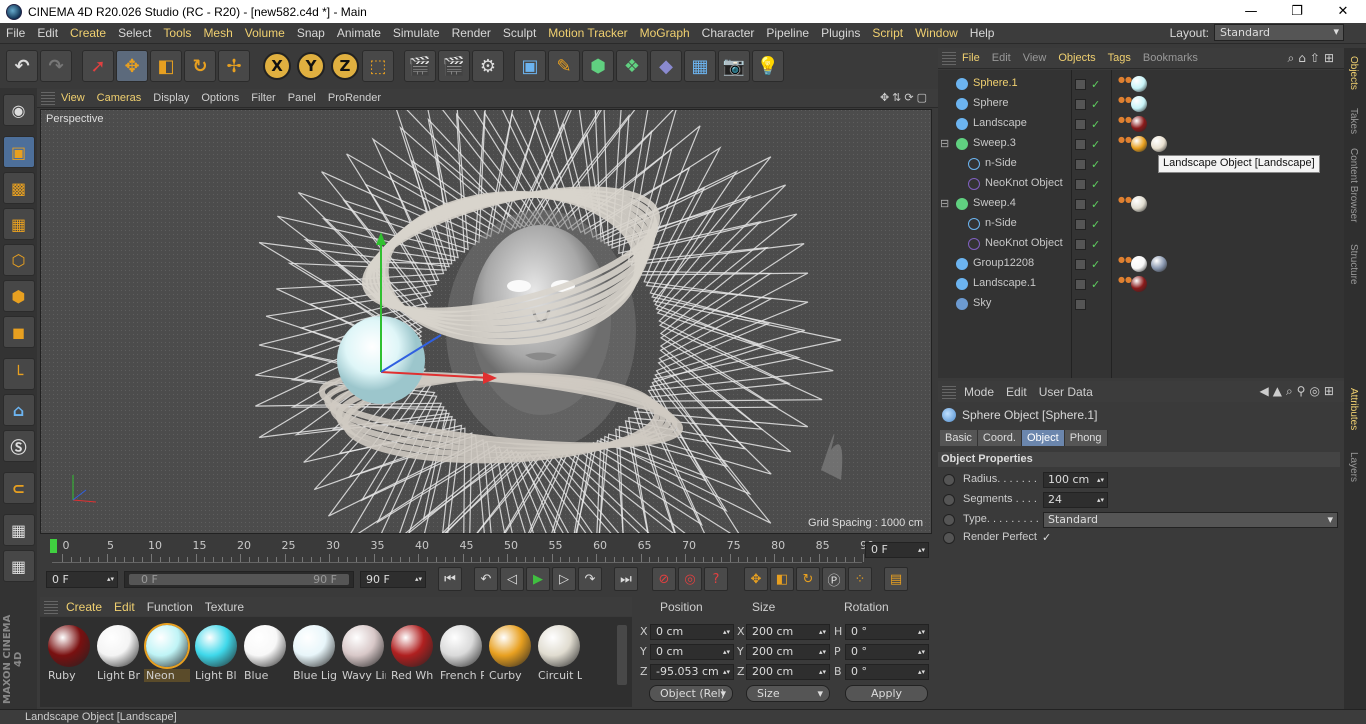 The height and width of the screenshot is (724, 1366). I want to click on redo-button: ↷, so click(56, 66).